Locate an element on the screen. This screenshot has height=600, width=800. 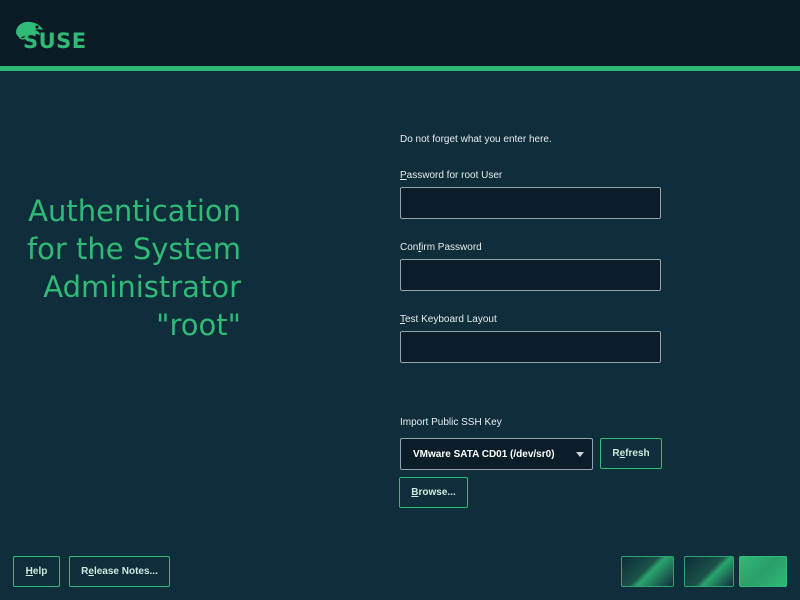
label-mnemonic: P is located at coordinates (403, 175).